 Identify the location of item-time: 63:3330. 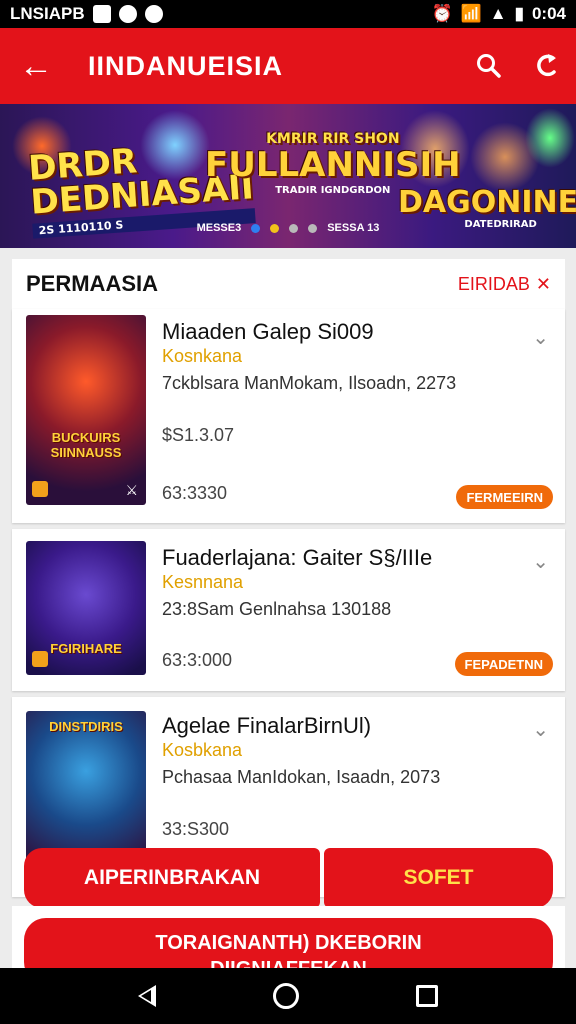
(195, 493).